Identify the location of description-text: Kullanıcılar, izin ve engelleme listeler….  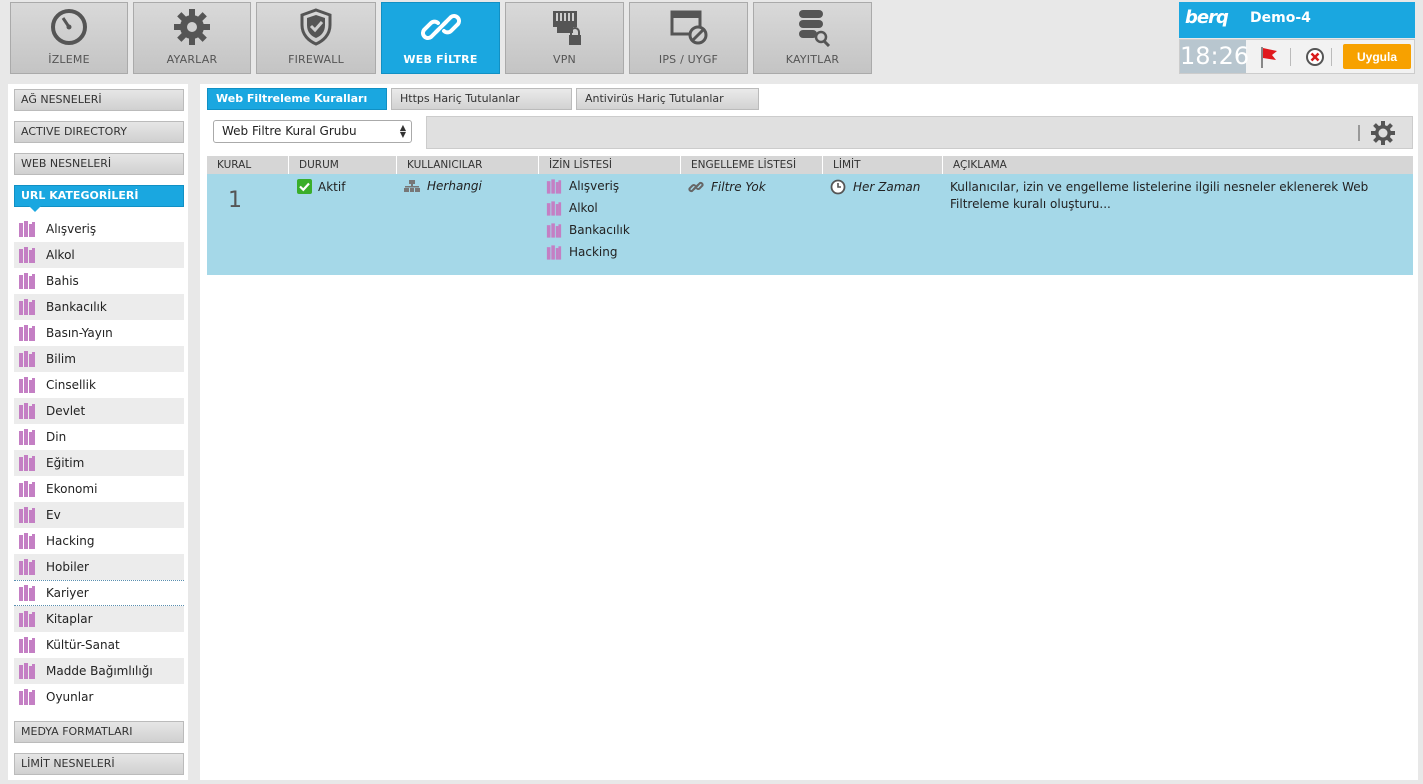
(1159, 195).